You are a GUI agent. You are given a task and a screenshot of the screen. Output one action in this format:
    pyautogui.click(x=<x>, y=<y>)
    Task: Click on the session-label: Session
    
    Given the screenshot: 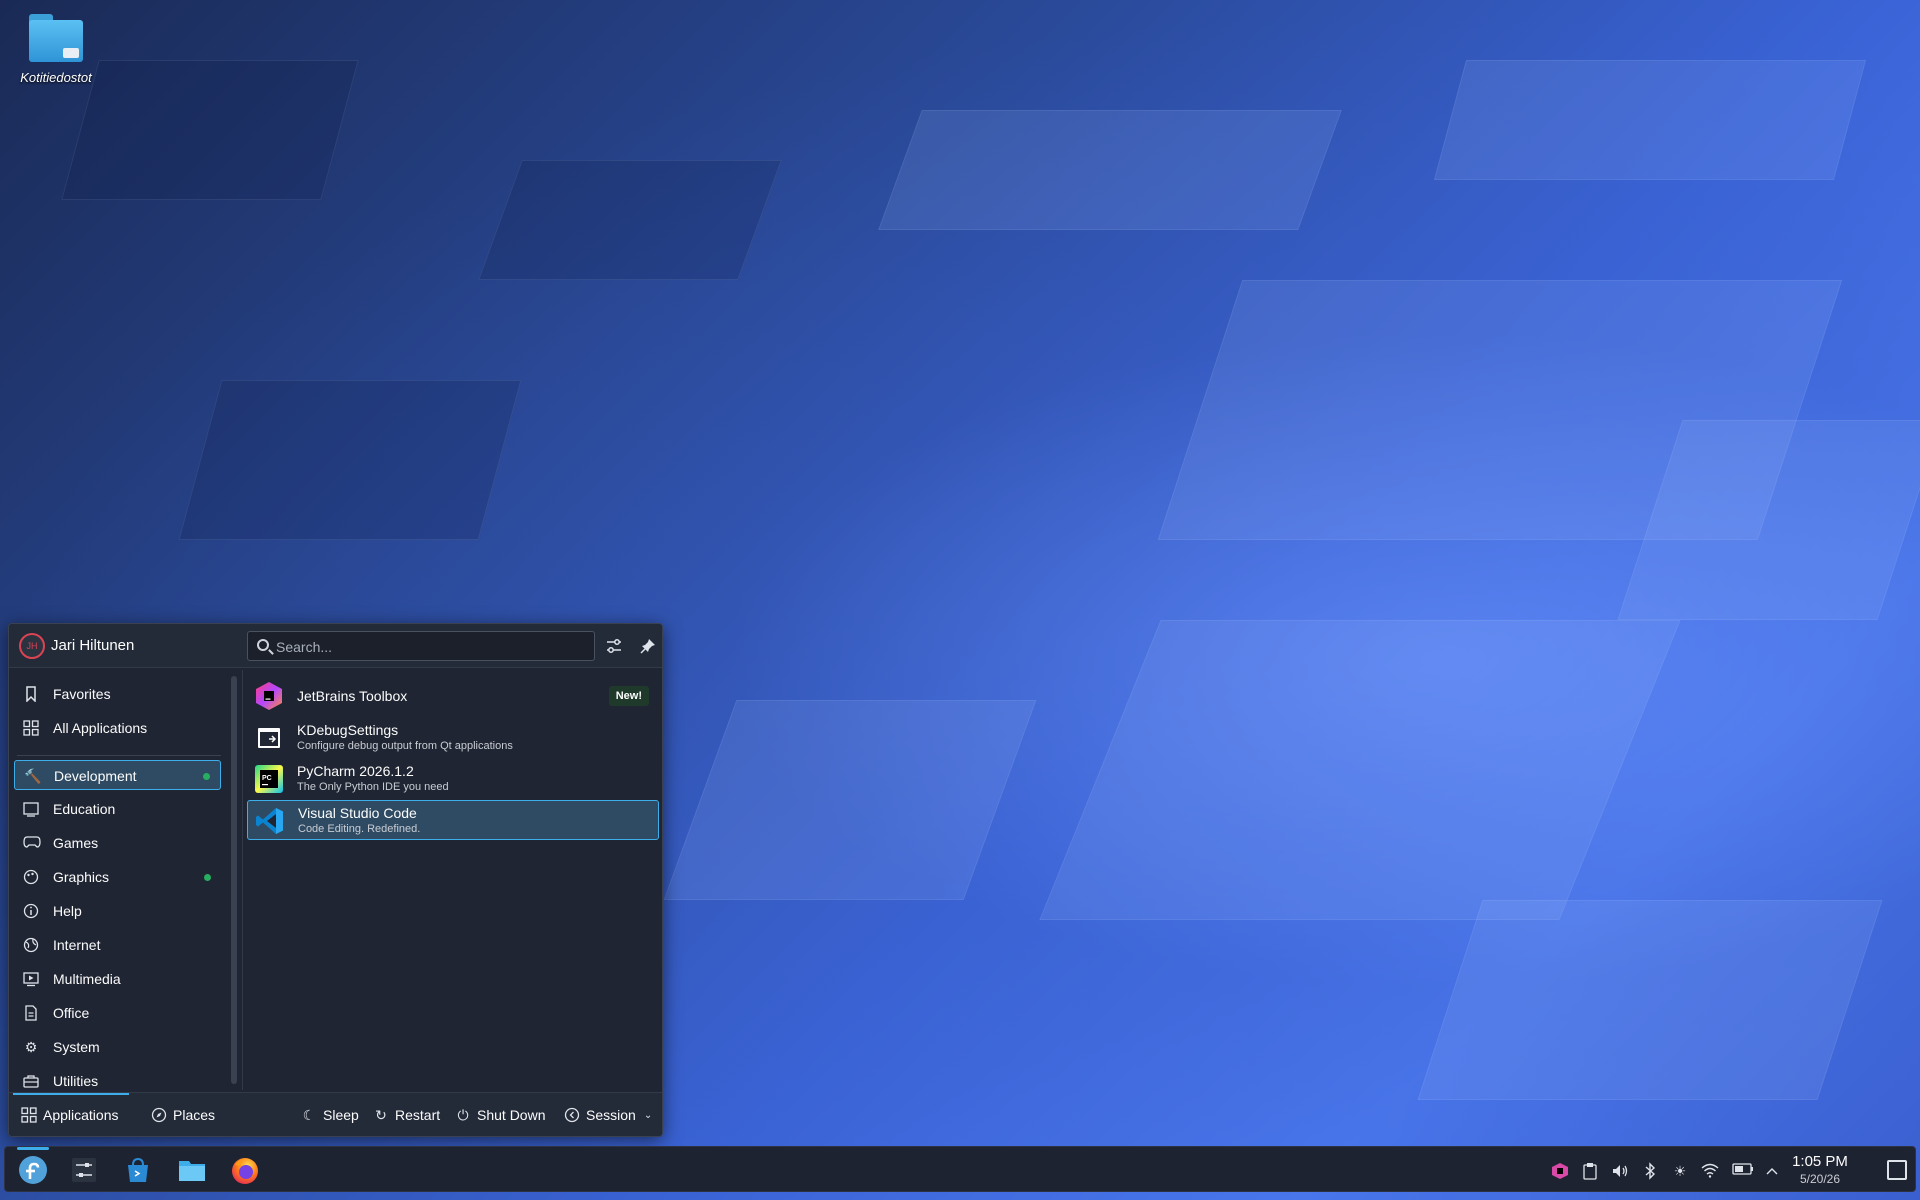 What is the action you would take?
    pyautogui.click(x=611, y=1115)
    